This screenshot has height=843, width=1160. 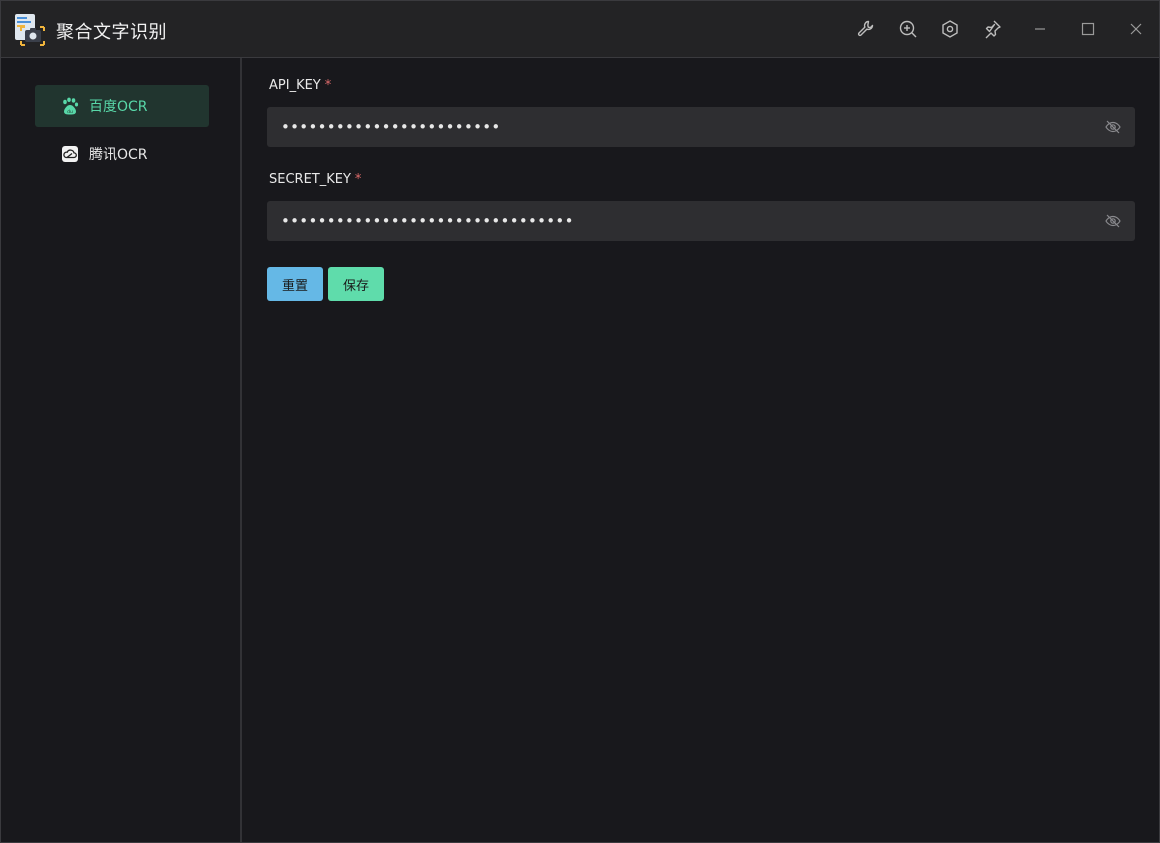 I want to click on minimize-icon, so click(x=1040, y=29).